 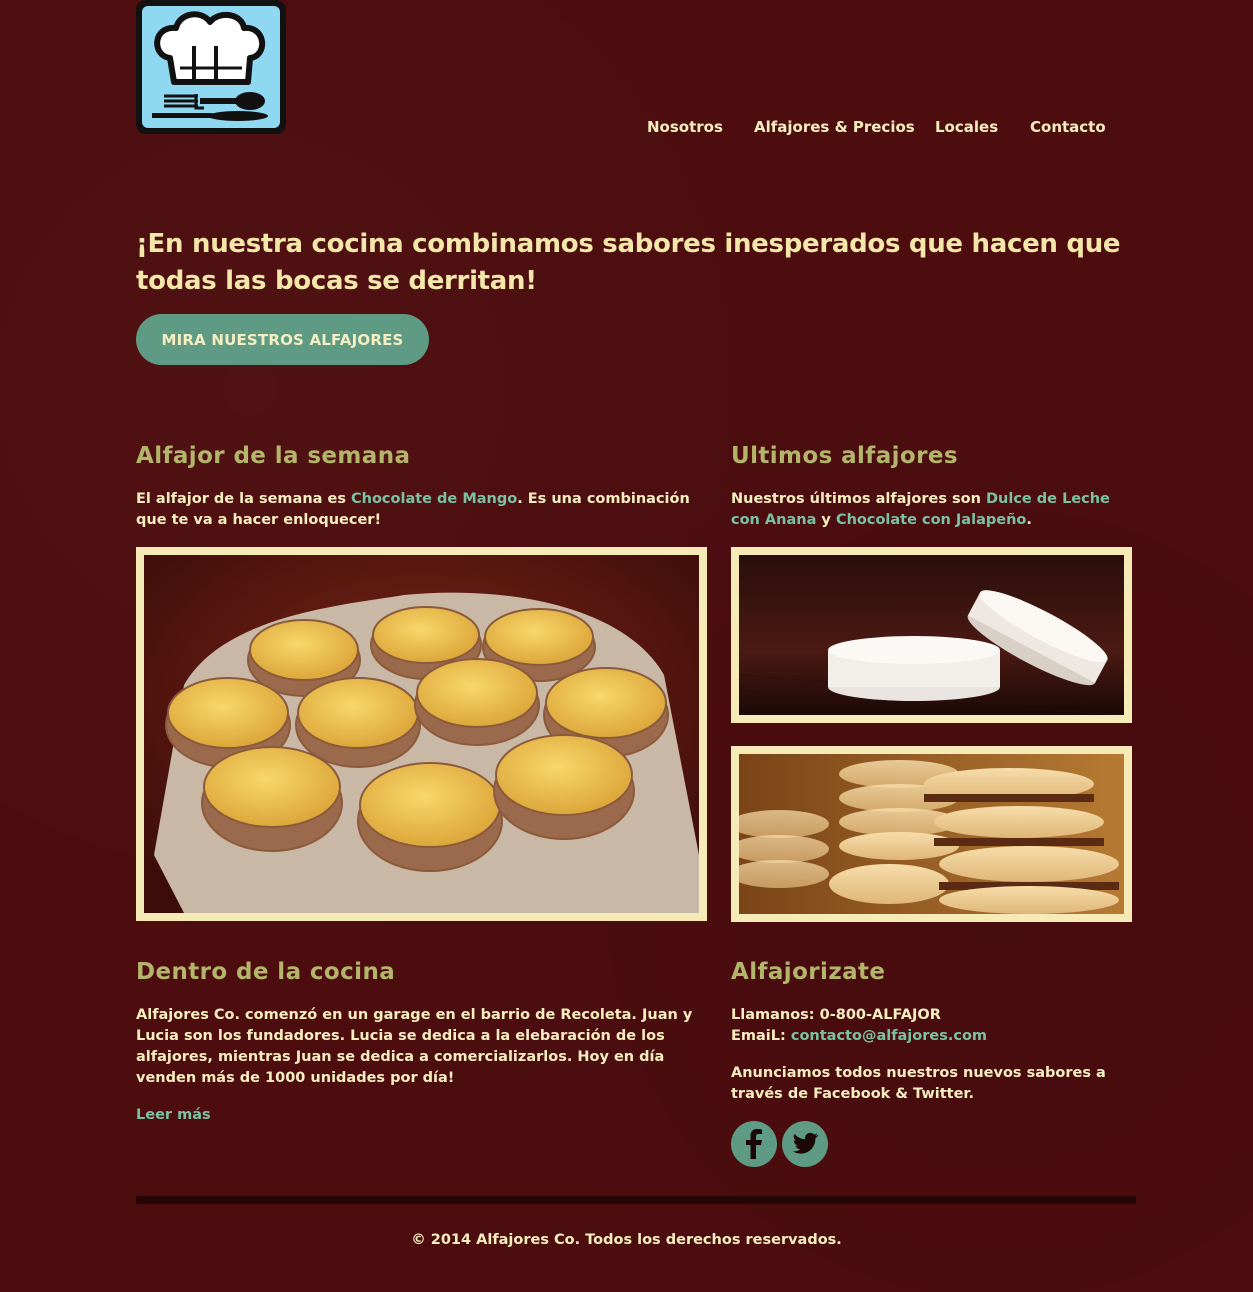 I want to click on nav-locales: Locales, so click(x=966, y=127).